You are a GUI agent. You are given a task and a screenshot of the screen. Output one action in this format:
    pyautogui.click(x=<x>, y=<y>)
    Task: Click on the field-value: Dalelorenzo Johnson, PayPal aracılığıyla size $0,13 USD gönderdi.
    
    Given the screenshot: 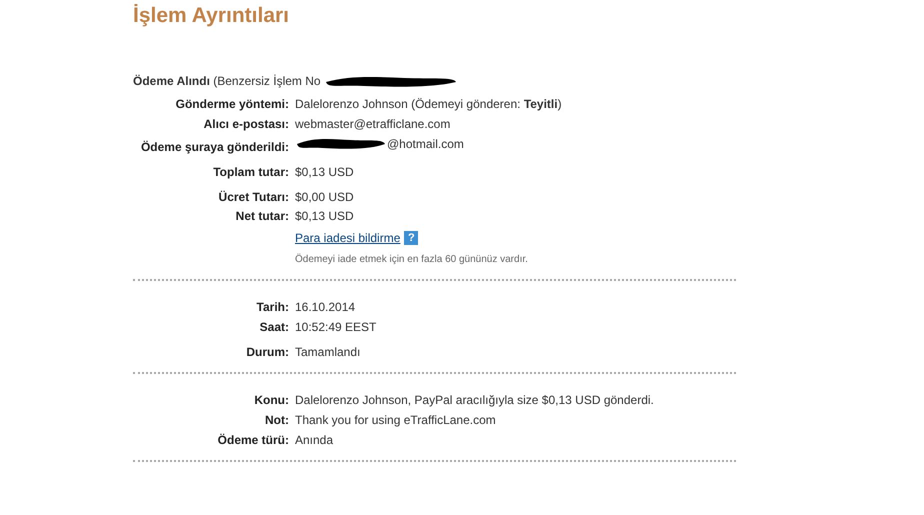 What is the action you would take?
    pyautogui.click(x=474, y=400)
    